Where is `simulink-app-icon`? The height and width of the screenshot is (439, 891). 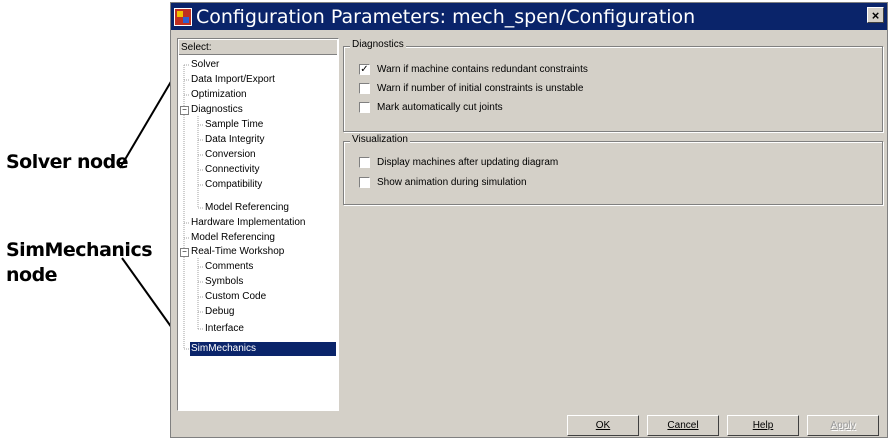
simulink-app-icon is located at coordinates (183, 16).